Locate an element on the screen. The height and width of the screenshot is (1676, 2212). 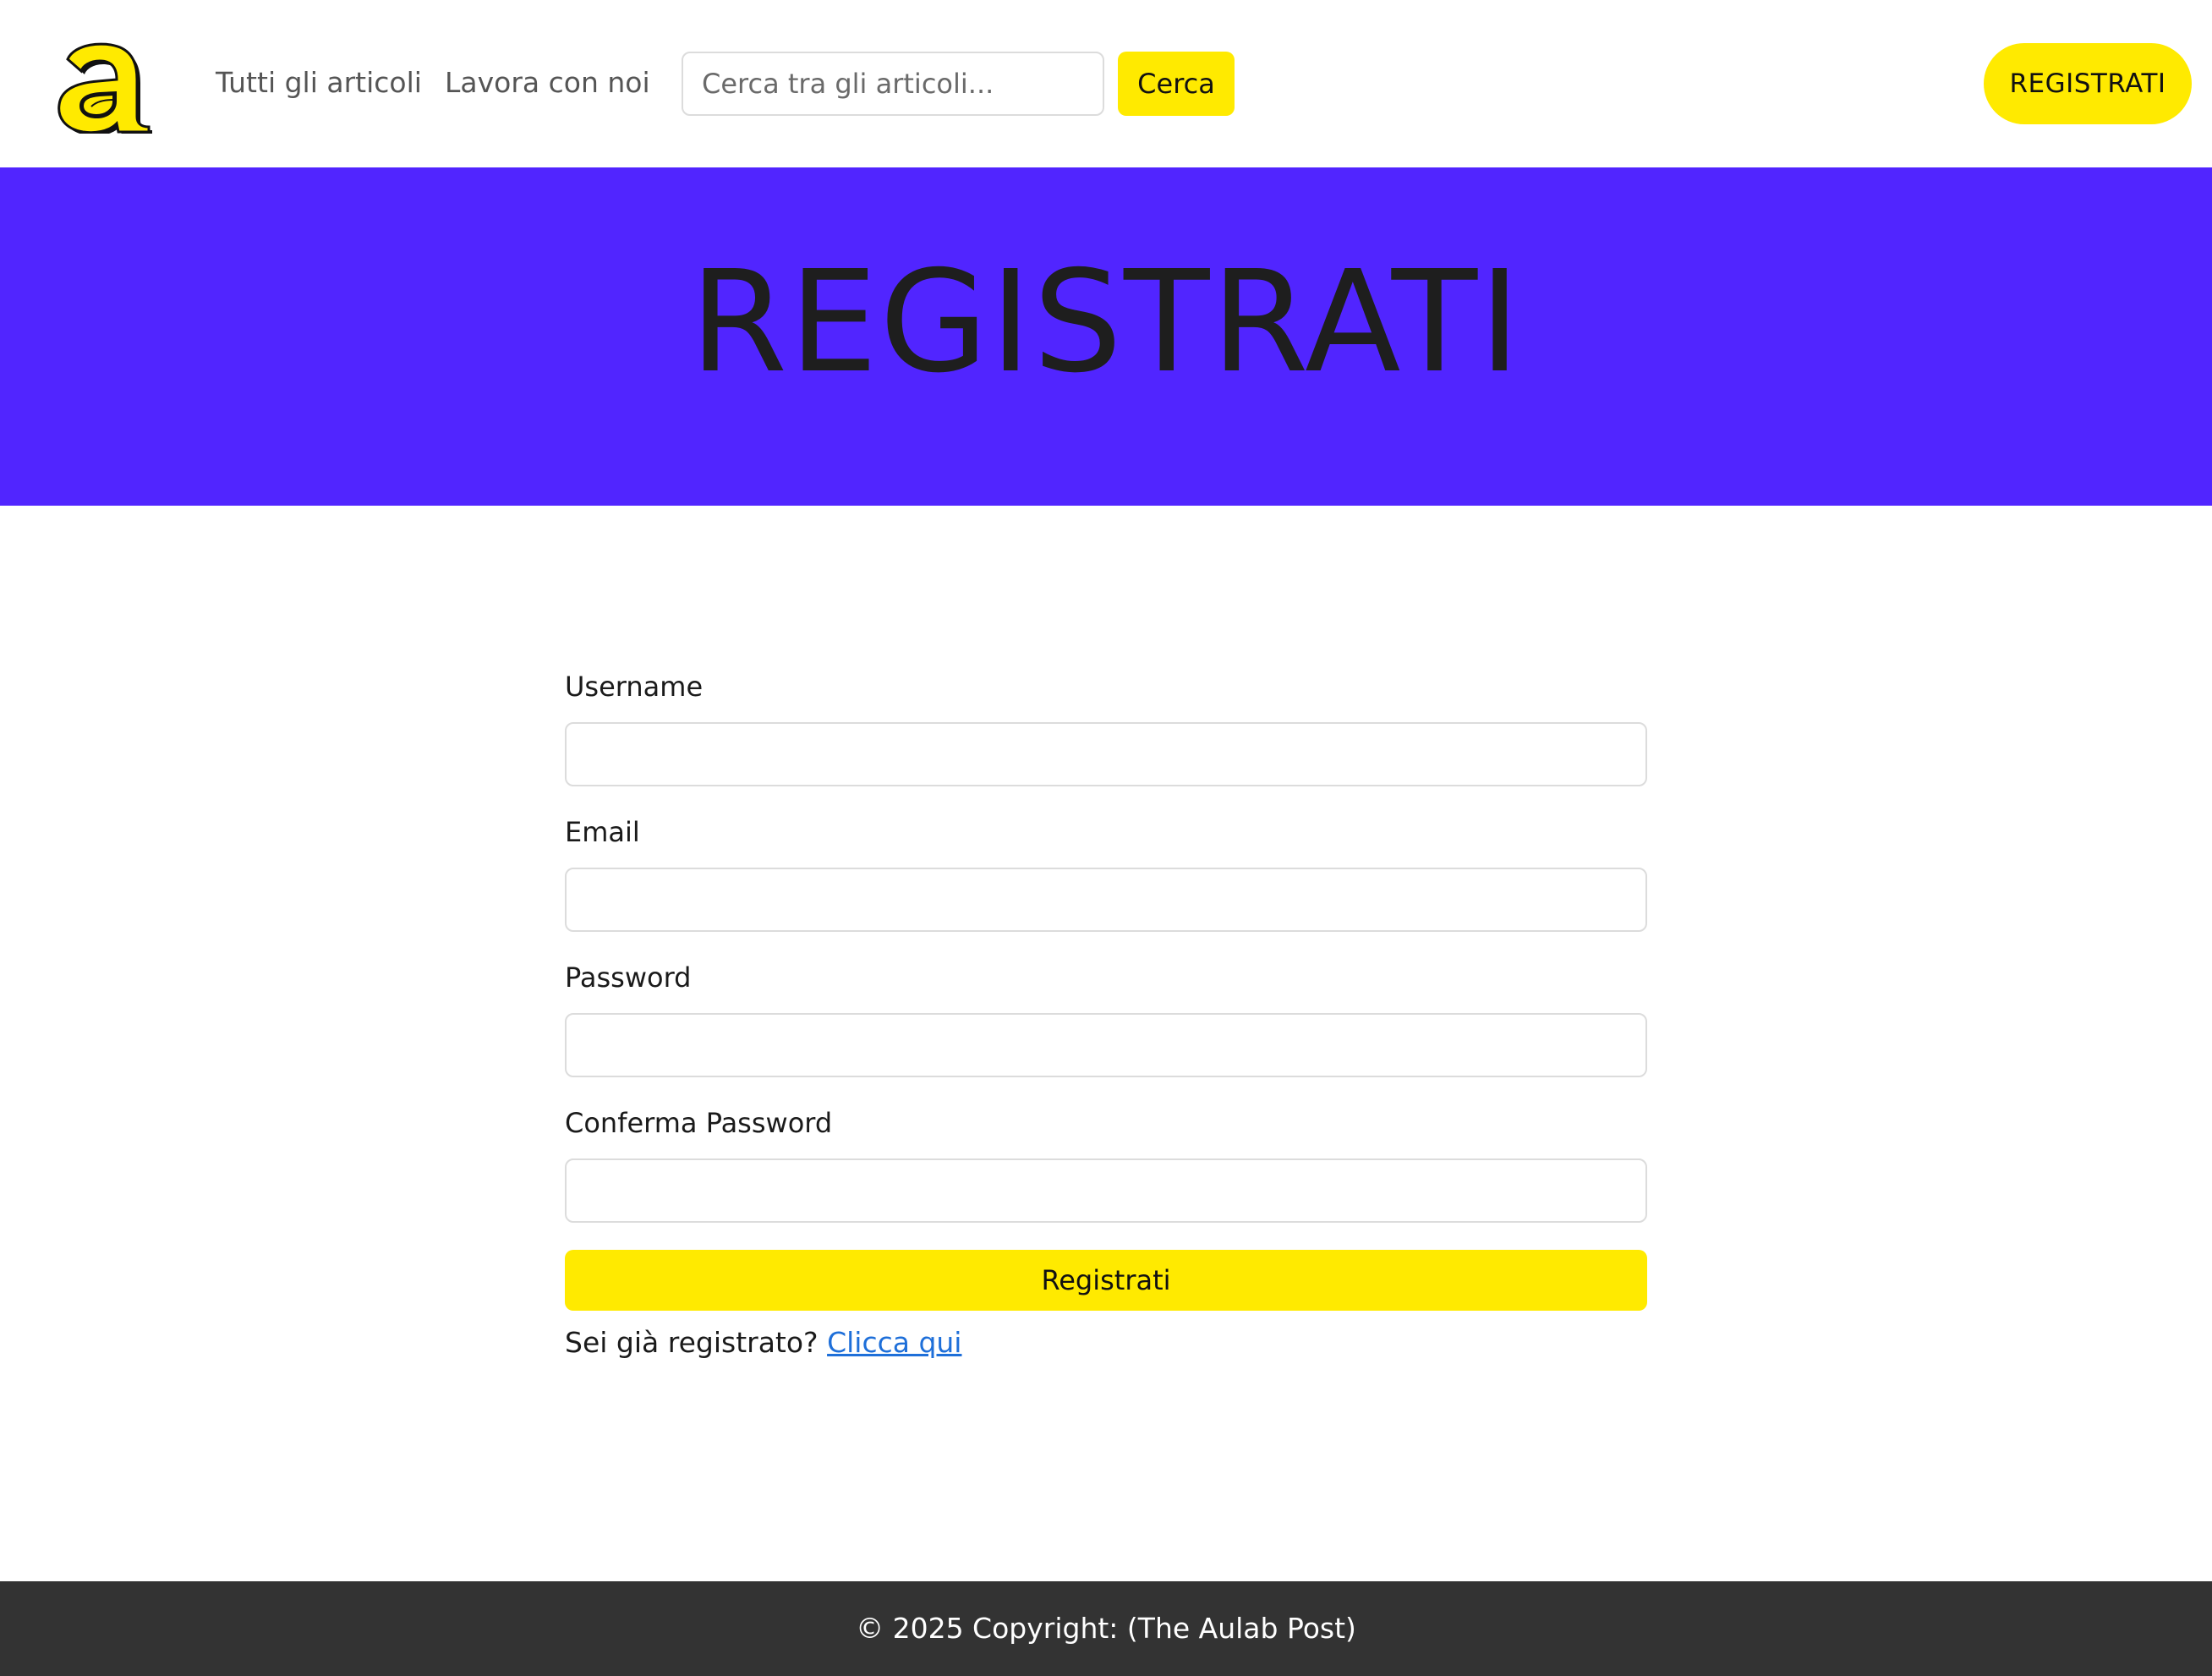
search-button: Cerca is located at coordinates (1176, 84).